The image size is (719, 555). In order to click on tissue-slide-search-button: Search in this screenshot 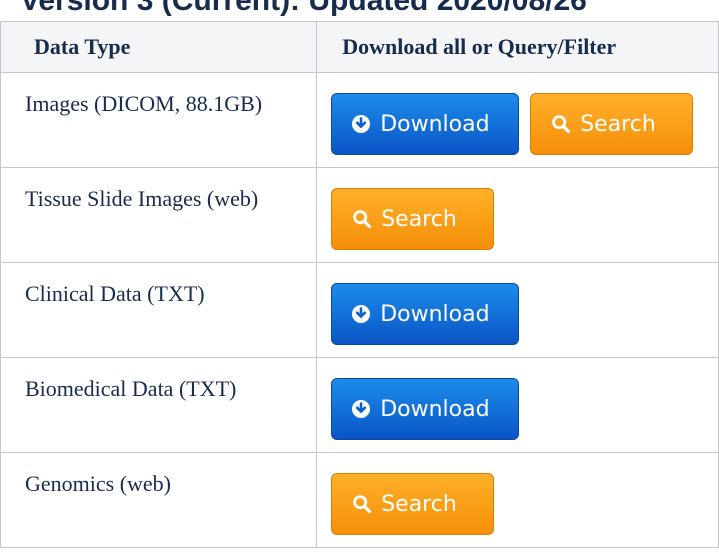, I will do `click(413, 219)`.